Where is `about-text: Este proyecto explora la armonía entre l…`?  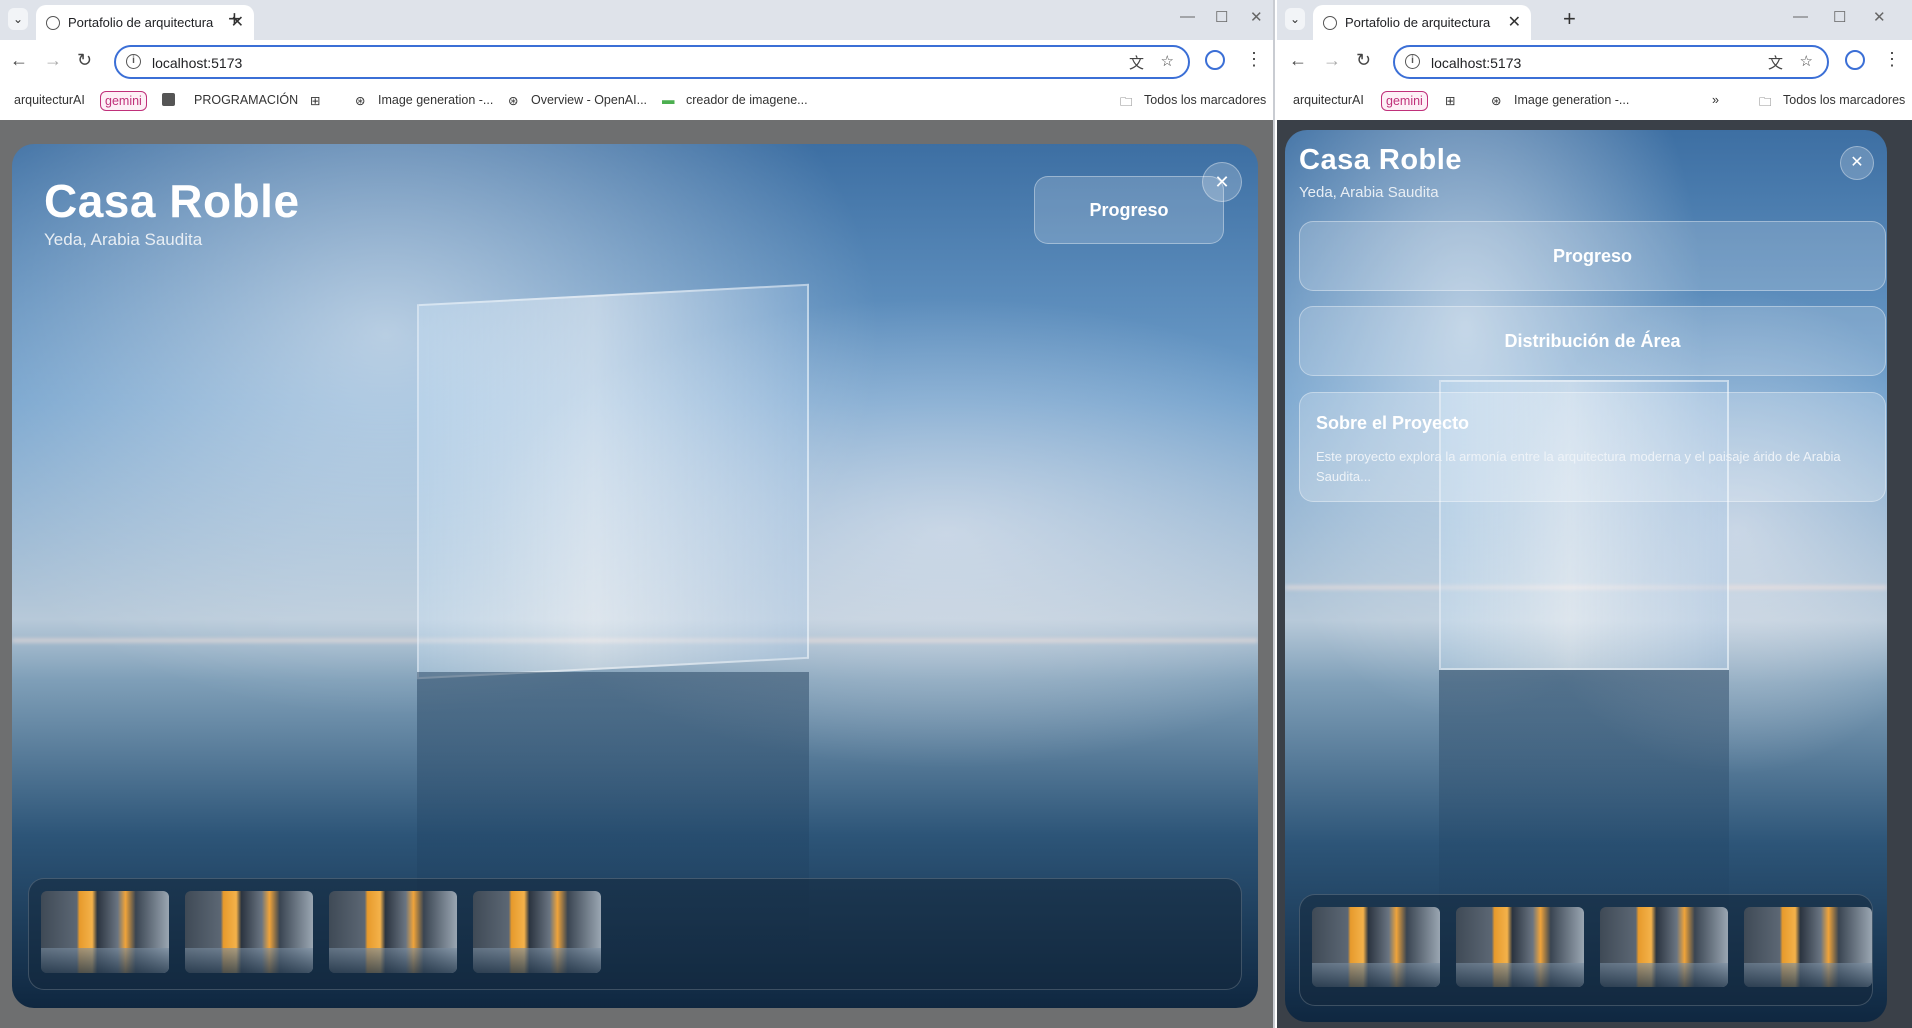
about-text: Este proyecto explora la armonía entre l… is located at coordinates (1578, 466).